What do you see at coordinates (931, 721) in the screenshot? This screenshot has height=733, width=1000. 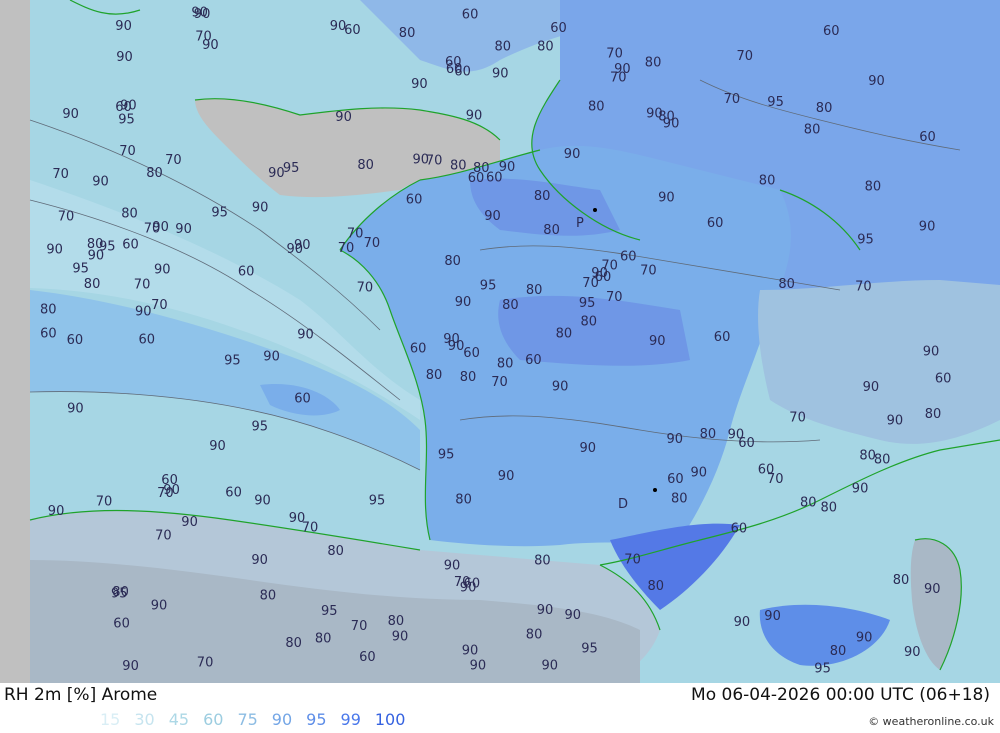 I see `credit-link: © weatheronline.co.uk` at bounding box center [931, 721].